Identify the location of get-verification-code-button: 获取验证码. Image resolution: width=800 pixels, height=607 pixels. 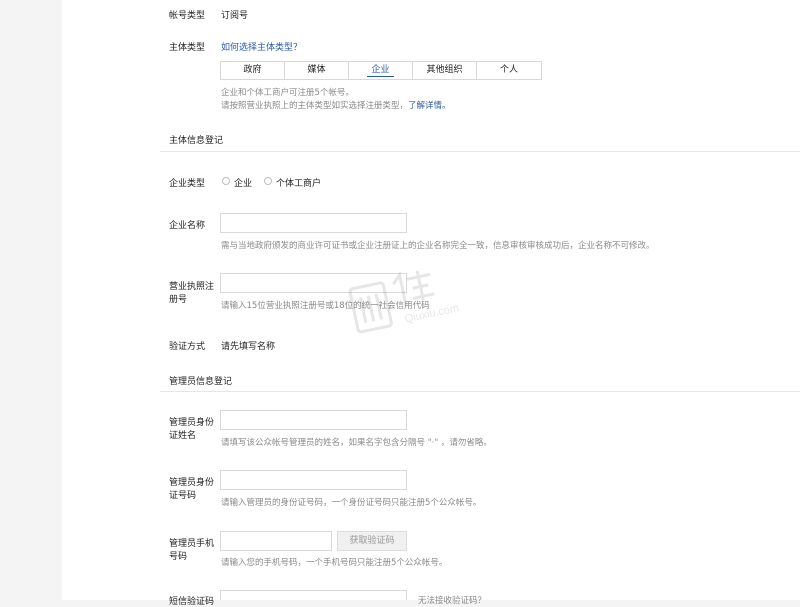
(372, 541).